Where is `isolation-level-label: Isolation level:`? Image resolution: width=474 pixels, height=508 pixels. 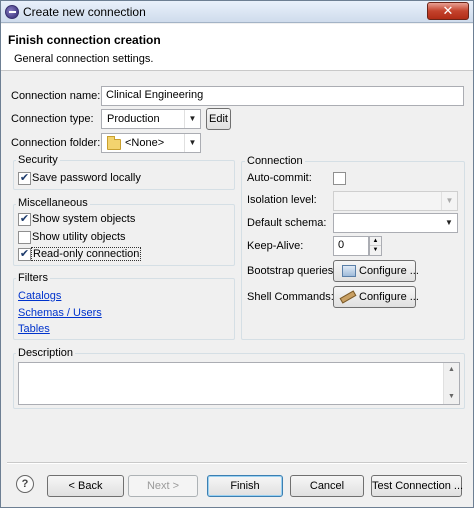 isolation-level-label: Isolation level: is located at coordinates (282, 200).